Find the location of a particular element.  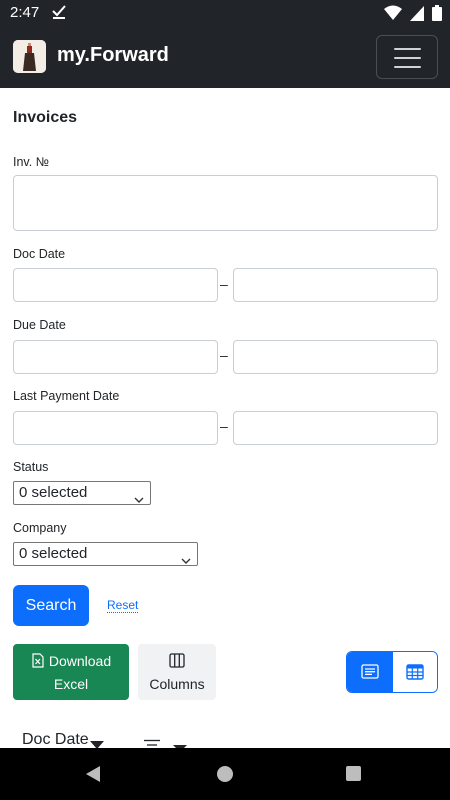

company-select-value: 0 selected is located at coordinates (53, 553).